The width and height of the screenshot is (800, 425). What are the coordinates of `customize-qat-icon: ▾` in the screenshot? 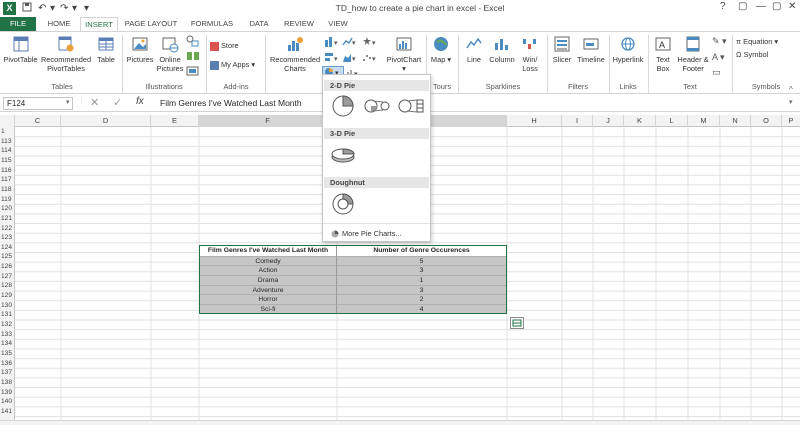 It's located at (86, 8).